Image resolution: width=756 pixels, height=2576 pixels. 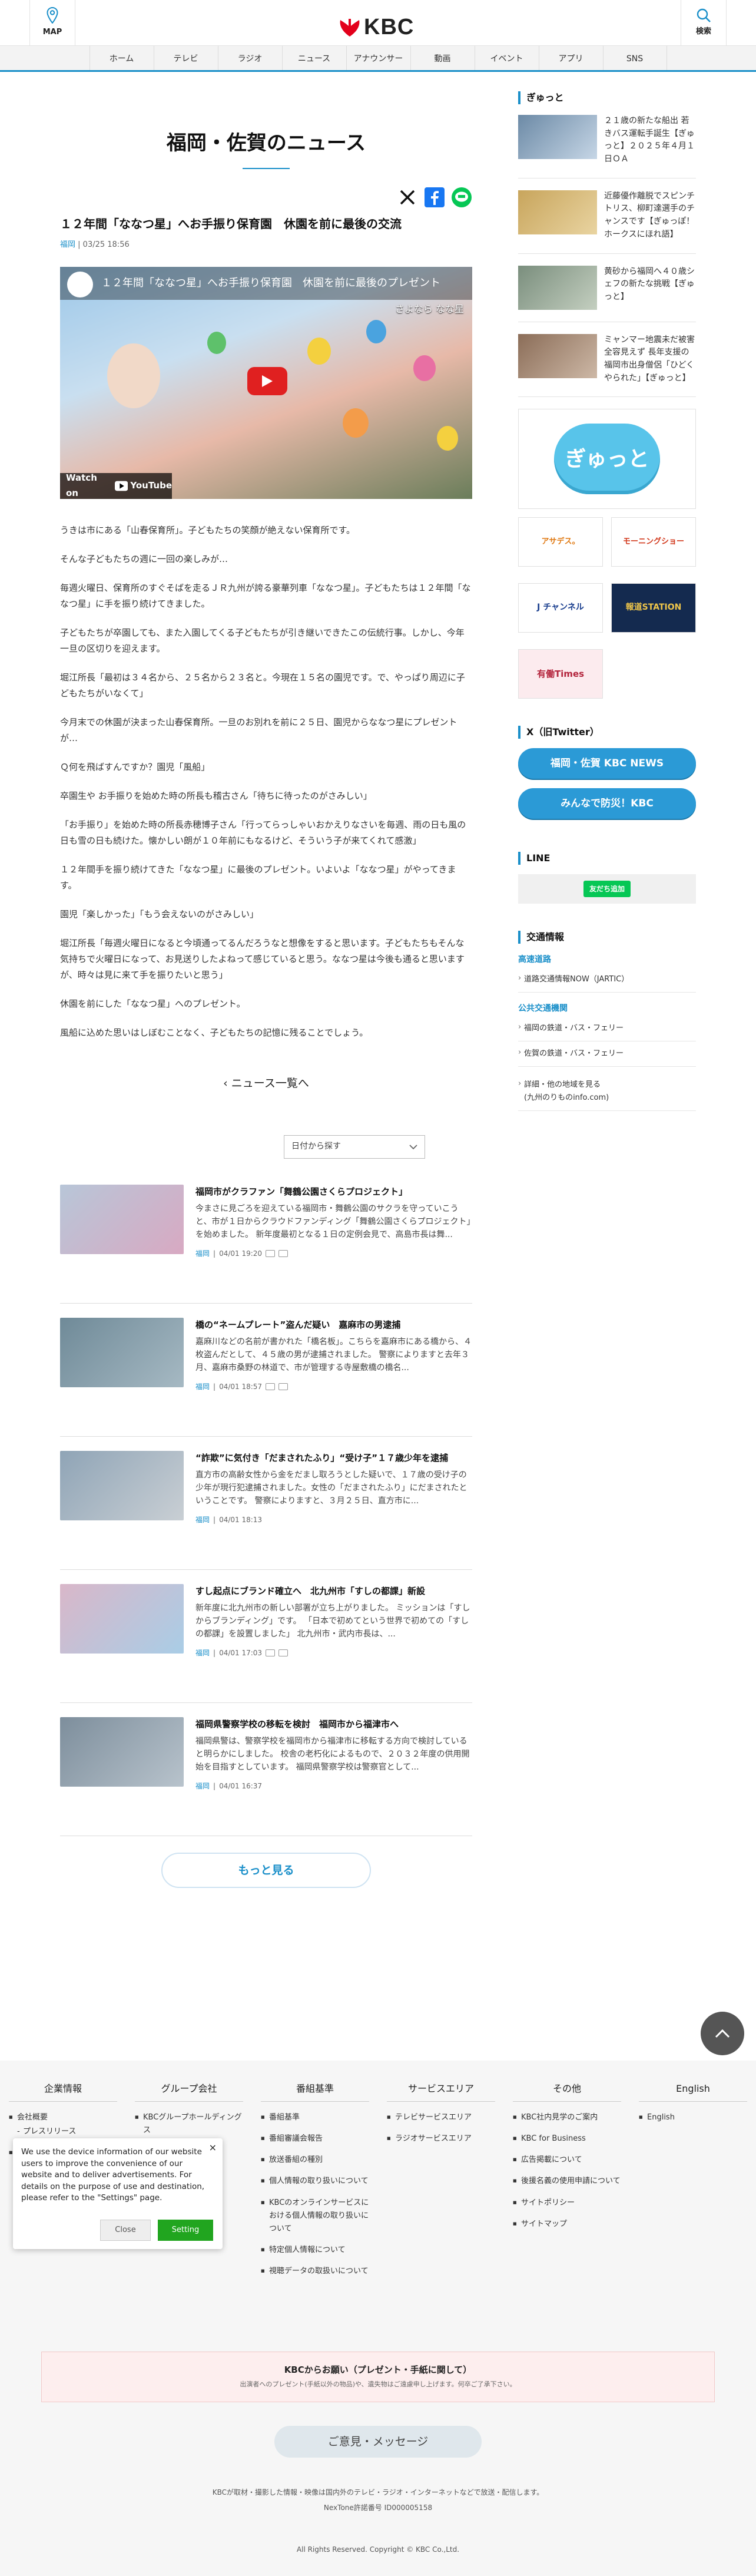 I want to click on load-more-button: もっと見る, so click(x=266, y=1871).